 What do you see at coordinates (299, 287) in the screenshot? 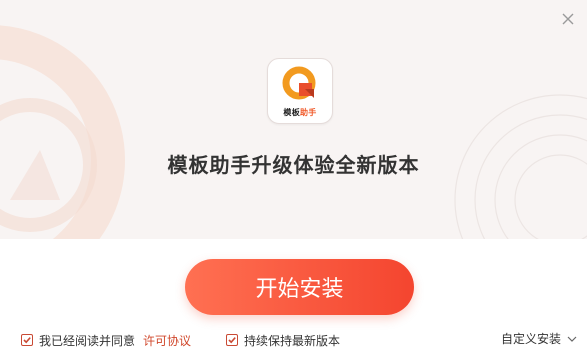
I see `start-install-button: 开始安装` at bounding box center [299, 287].